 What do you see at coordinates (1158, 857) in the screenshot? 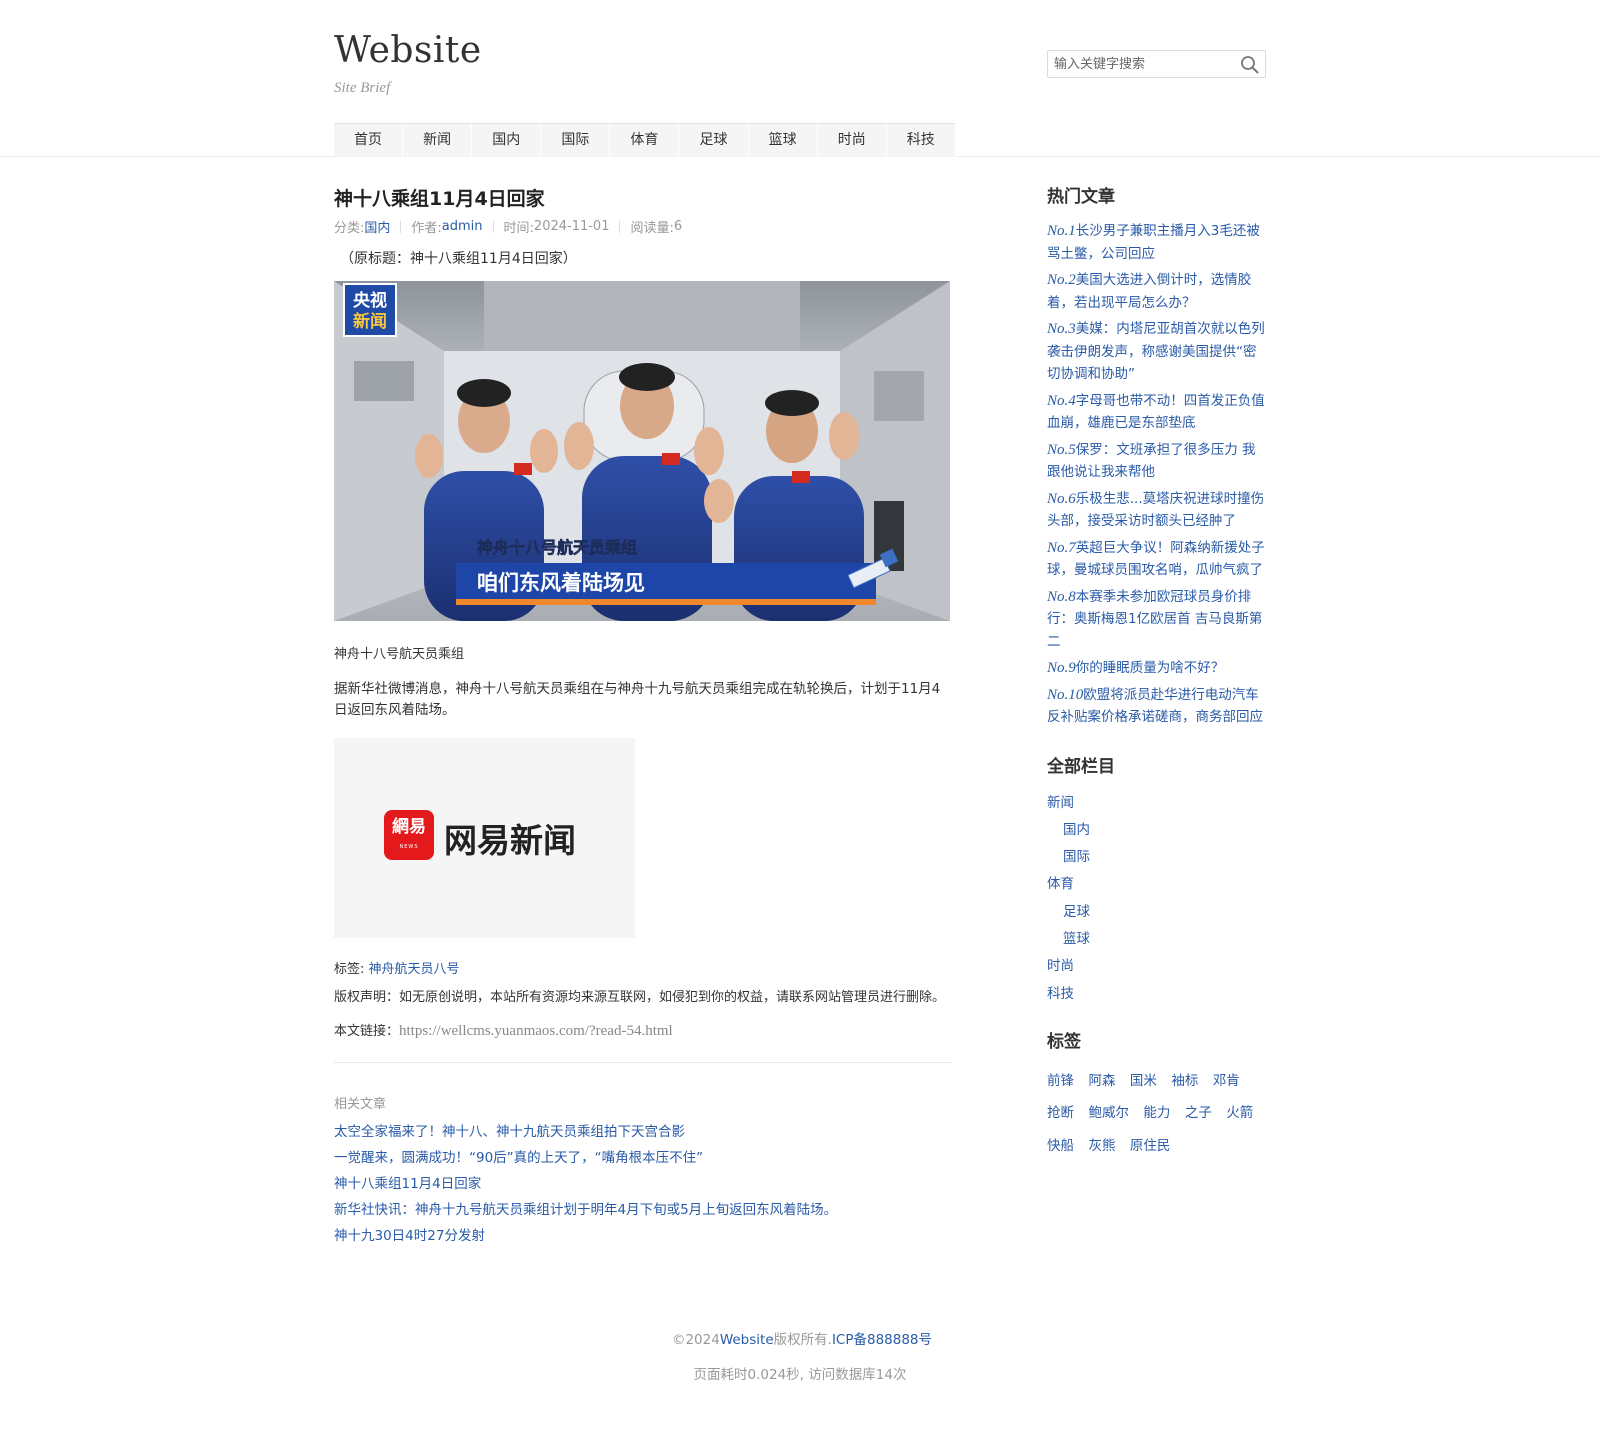
I see `category-item-international: 国际` at bounding box center [1158, 857].